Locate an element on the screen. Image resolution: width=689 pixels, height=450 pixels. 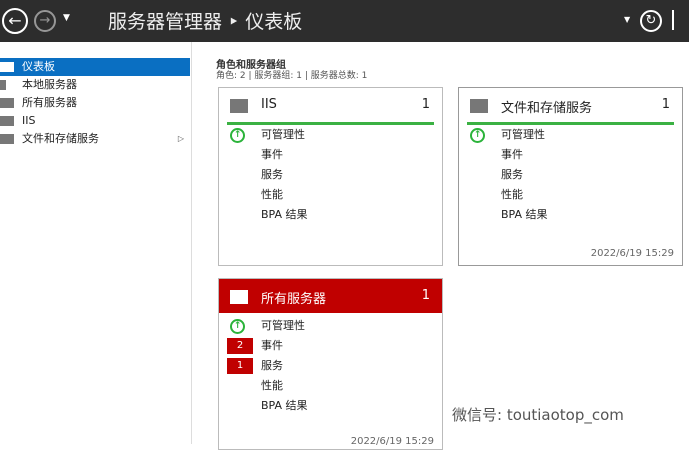
sidebar-item-all-servers: 所有服务器 is located at coordinates (95, 103).